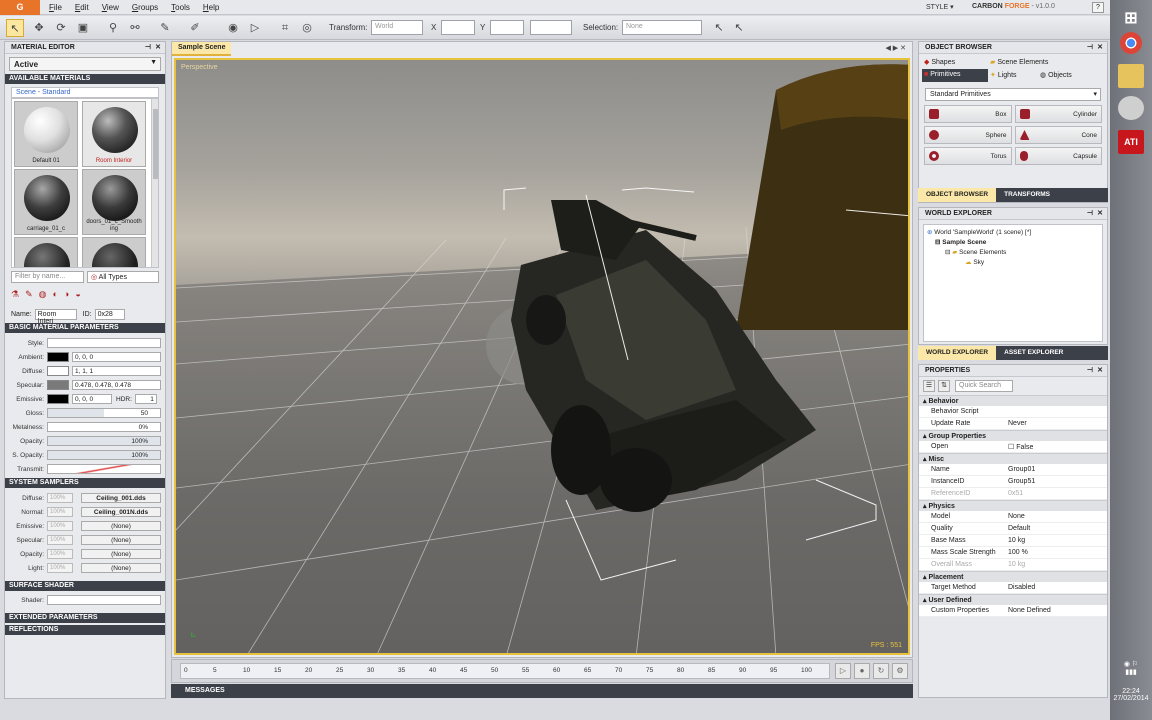  I want to click on network-icon: ▮▮▮, so click(1131, 672).